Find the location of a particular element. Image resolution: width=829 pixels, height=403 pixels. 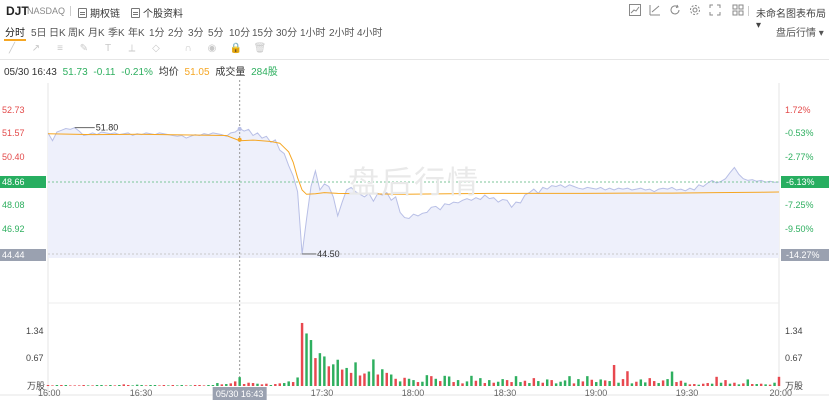

tab-period-7: 1分 is located at coordinates (157, 31).